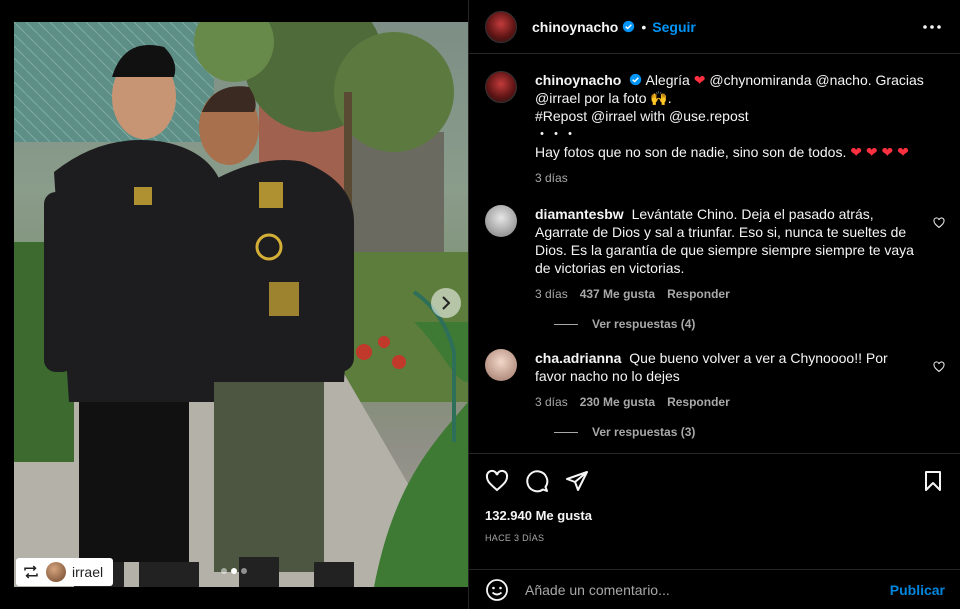 This screenshot has width=960, height=609. Describe the element at coordinates (551, 178) in the screenshot. I see `caption-timestamp: 3 días` at that location.